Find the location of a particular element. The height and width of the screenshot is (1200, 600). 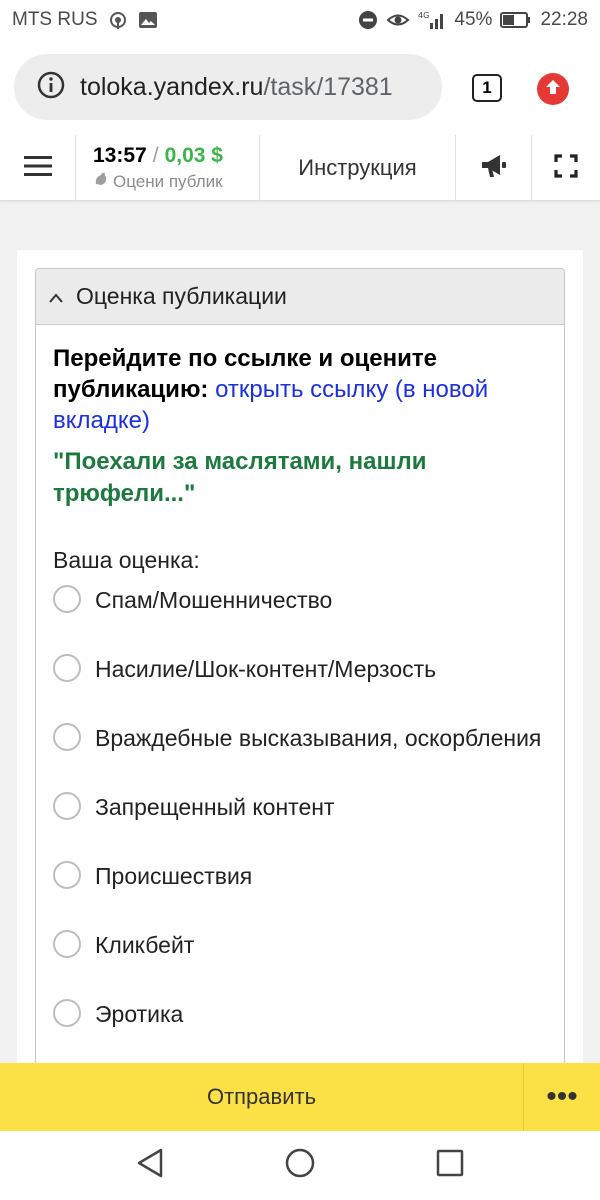

menu-button is located at coordinates (38, 168).